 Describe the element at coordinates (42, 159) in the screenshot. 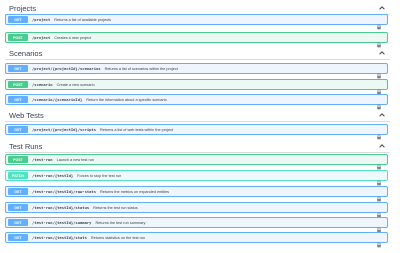

I see `operation-path: /test-run` at that location.